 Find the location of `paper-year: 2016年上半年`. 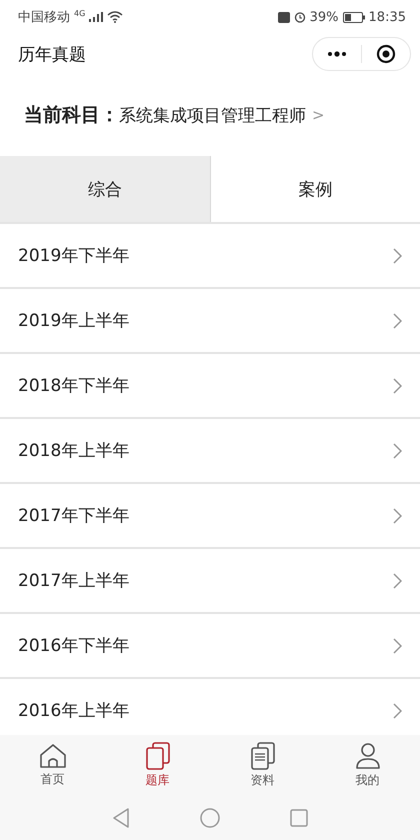

paper-year: 2016年上半年 is located at coordinates (74, 711).